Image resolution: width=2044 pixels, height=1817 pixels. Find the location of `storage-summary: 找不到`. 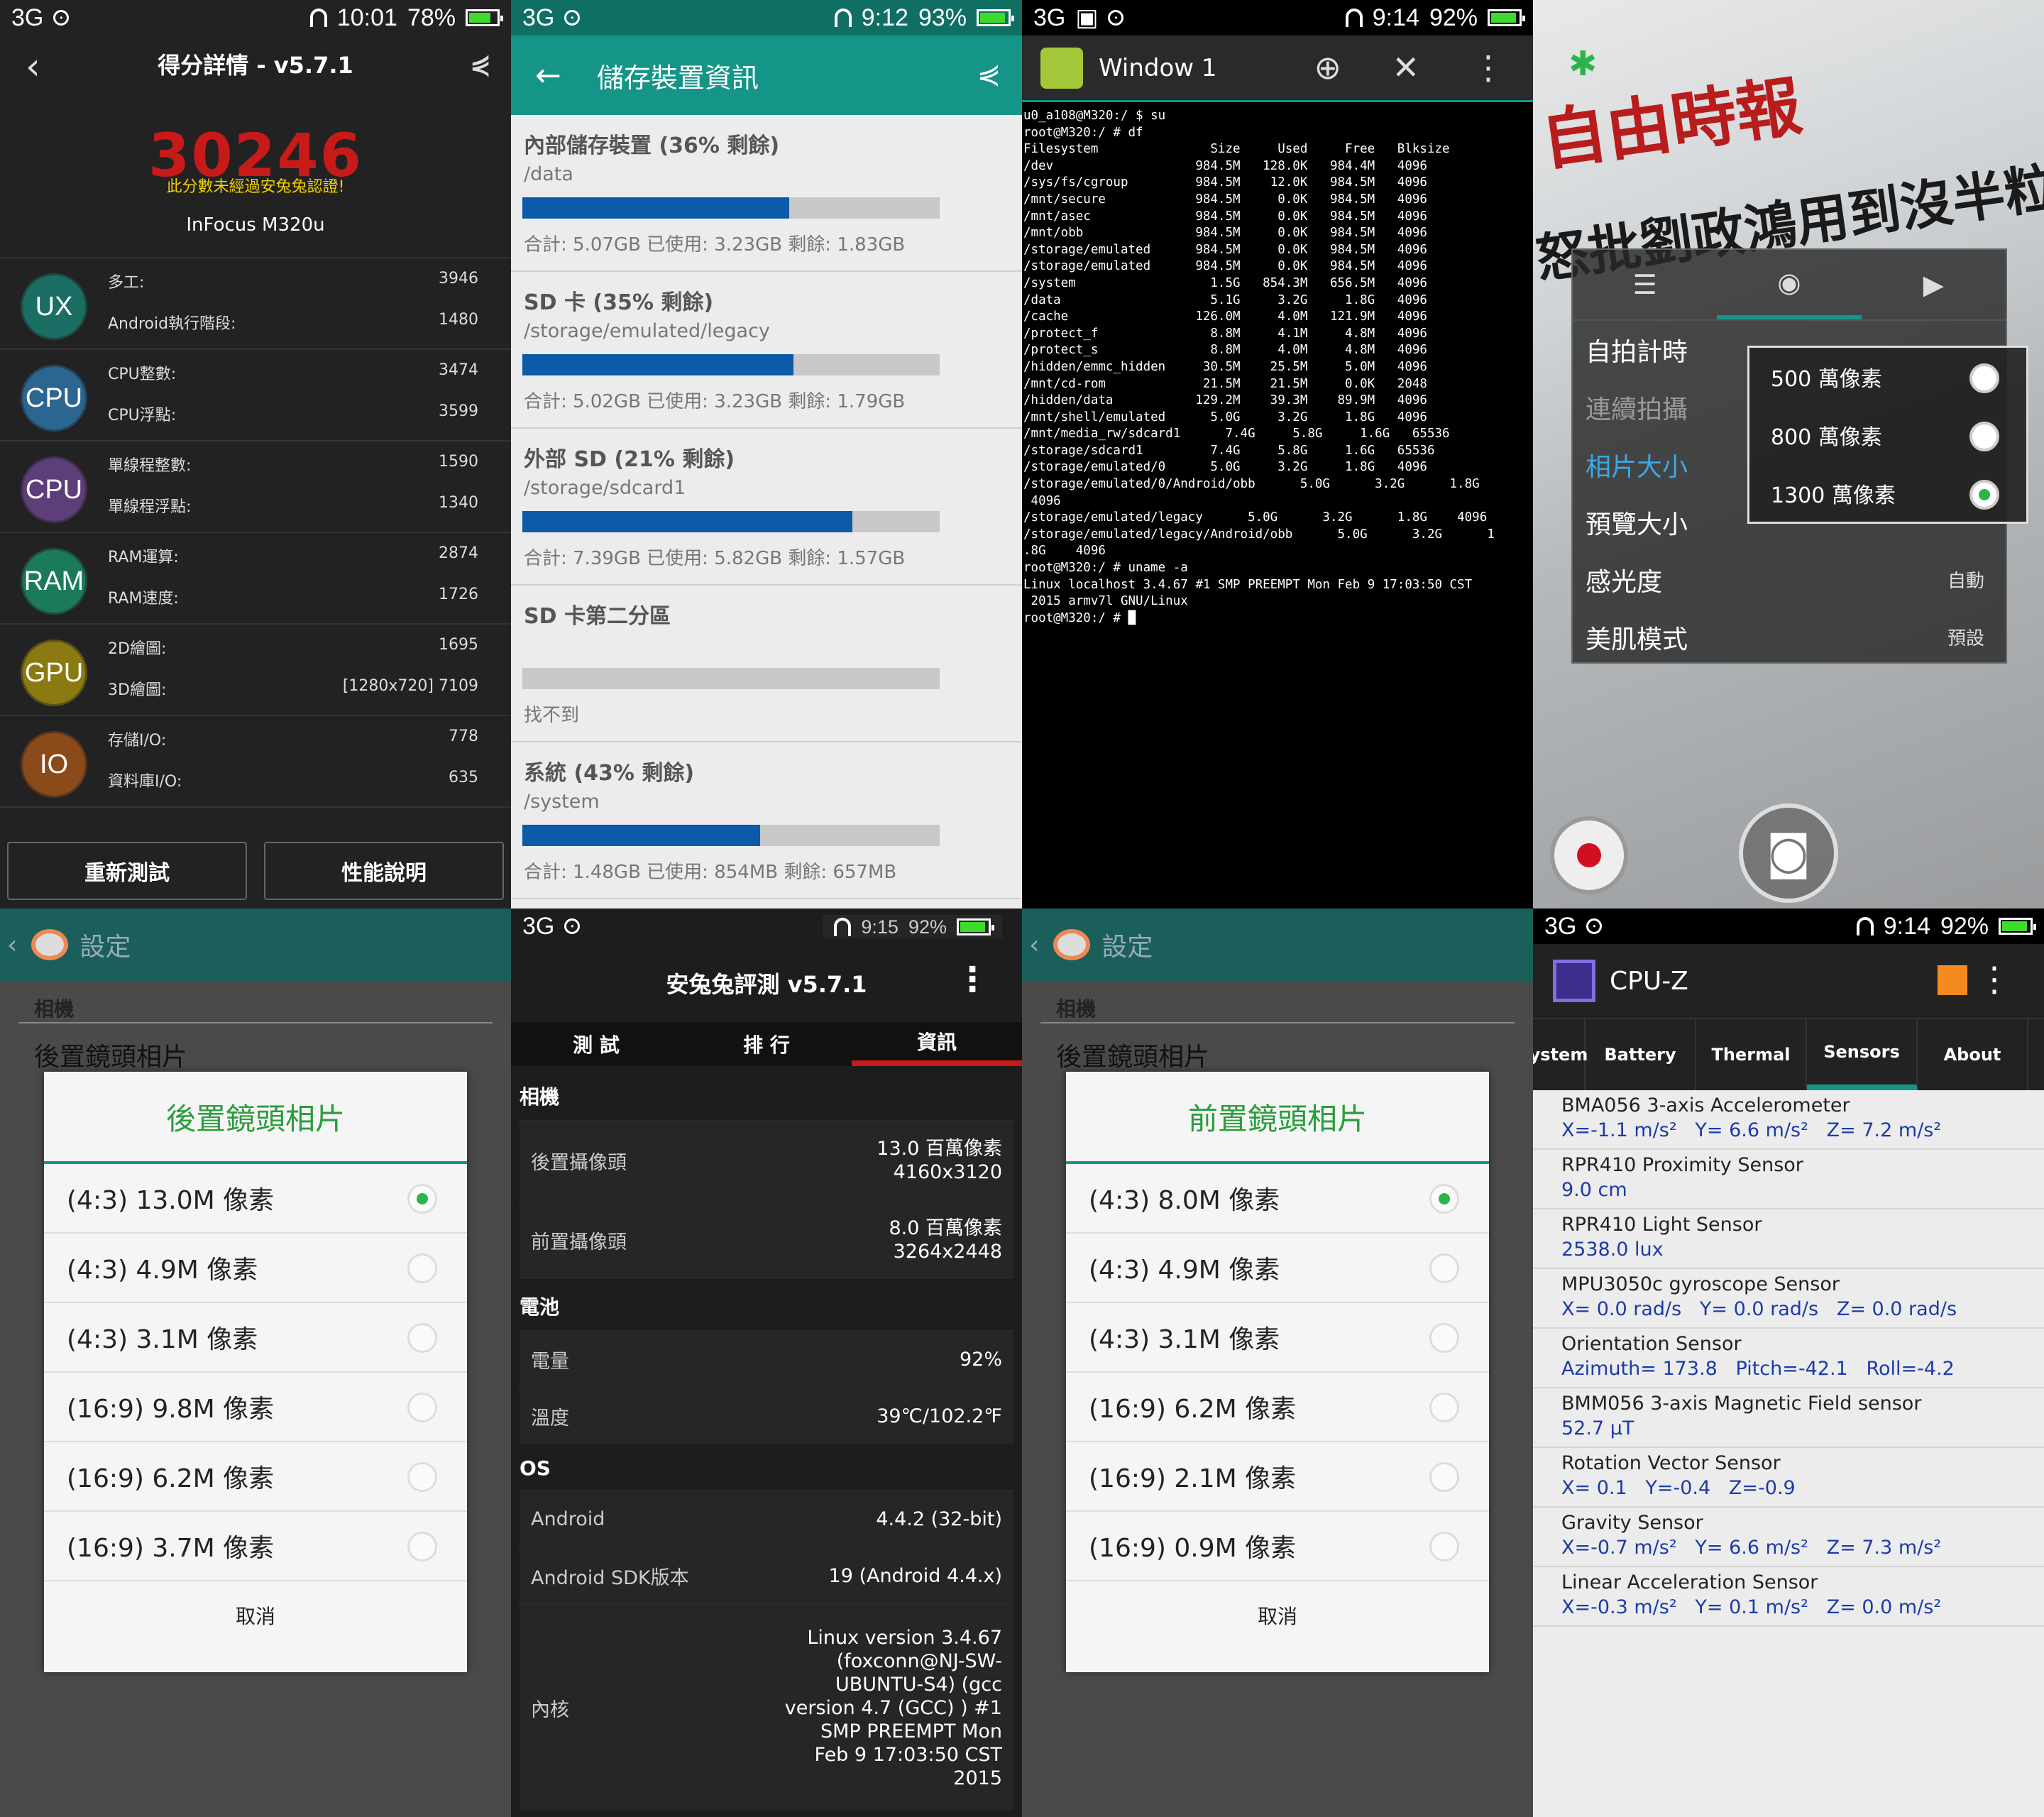

storage-summary: 找不到 is located at coordinates (552, 715).